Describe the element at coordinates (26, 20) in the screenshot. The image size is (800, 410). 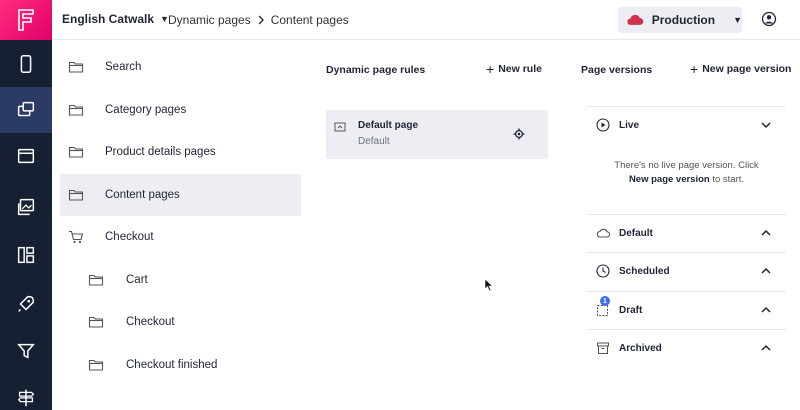
I see `logo-icon` at that location.